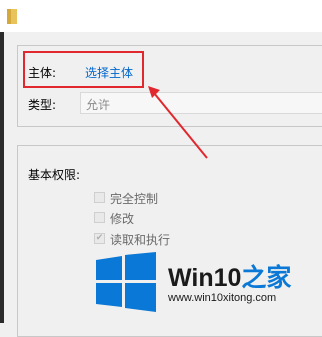 This screenshot has height=337, width=322. Describe the element at coordinates (222, 298) in the screenshot. I see `watermark-url: www.win10xitong.com` at that location.